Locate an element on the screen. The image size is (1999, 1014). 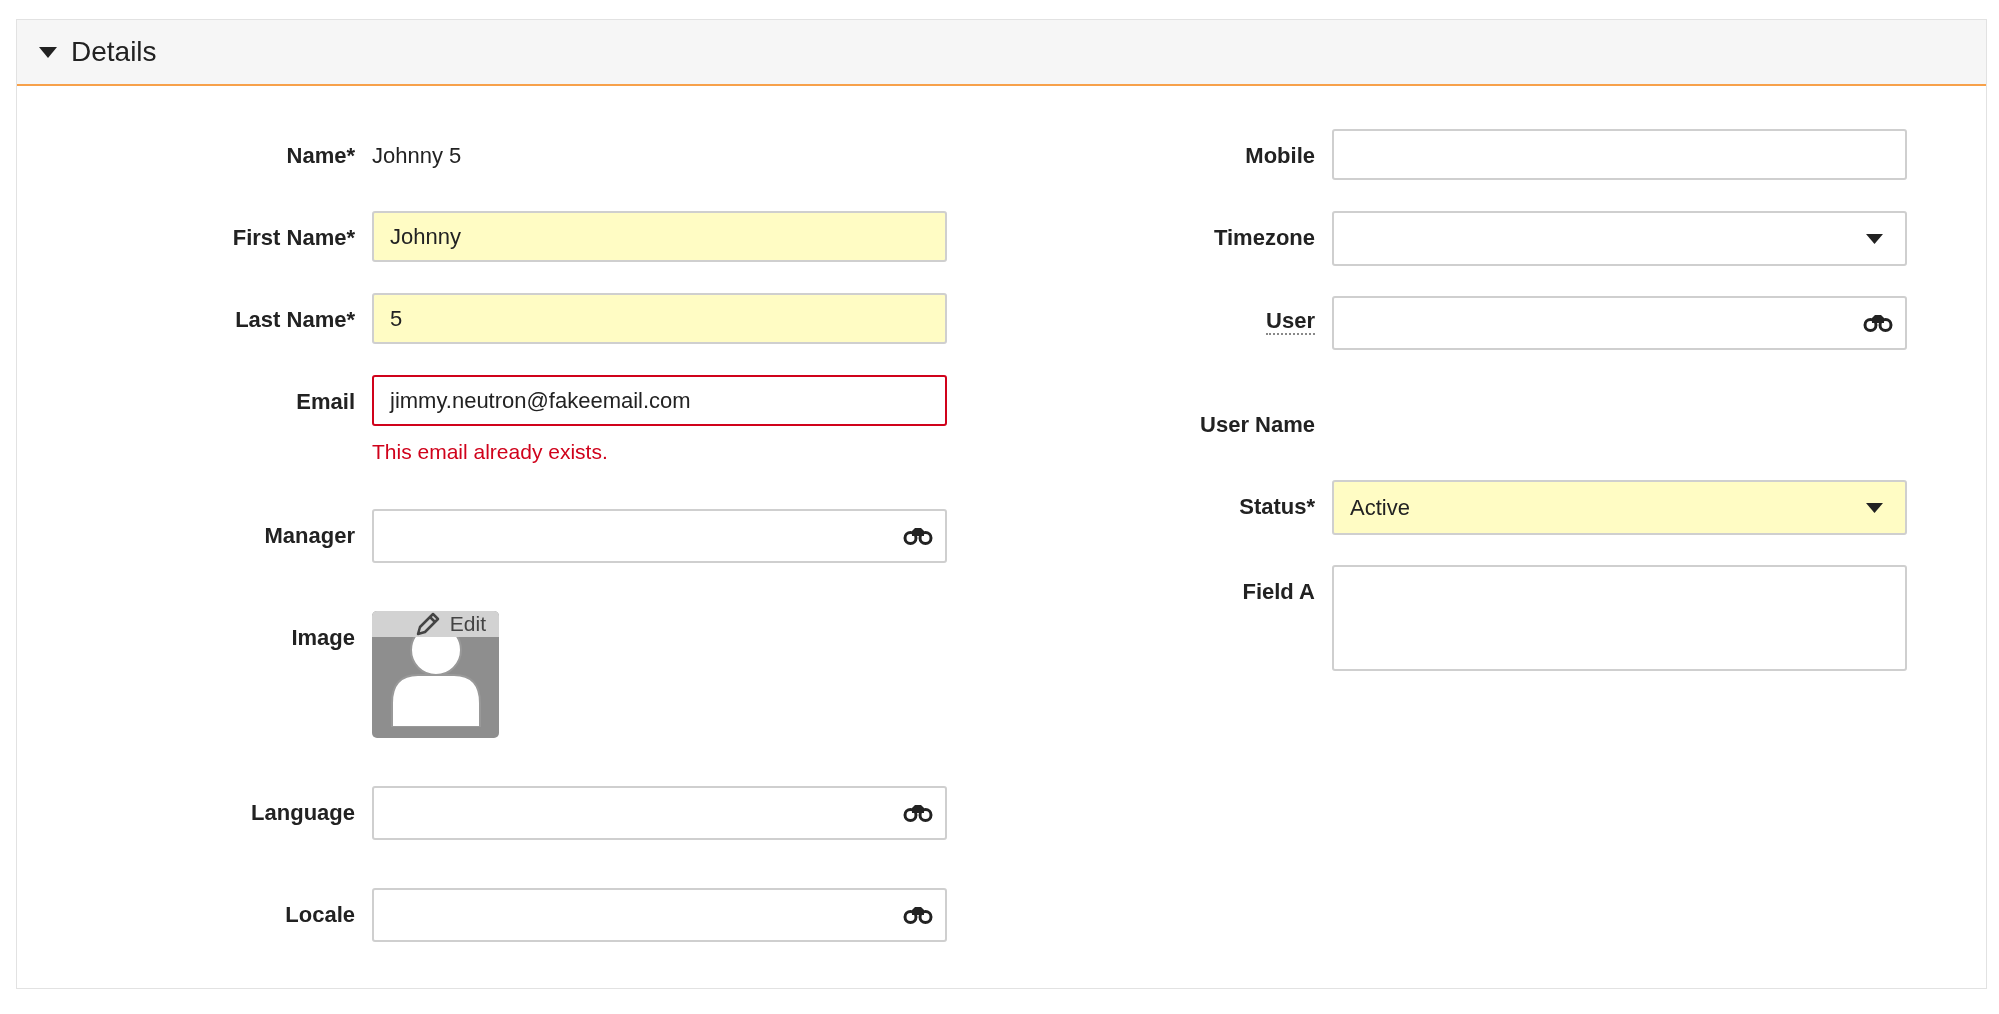
section-title: Details is located at coordinates (114, 52).